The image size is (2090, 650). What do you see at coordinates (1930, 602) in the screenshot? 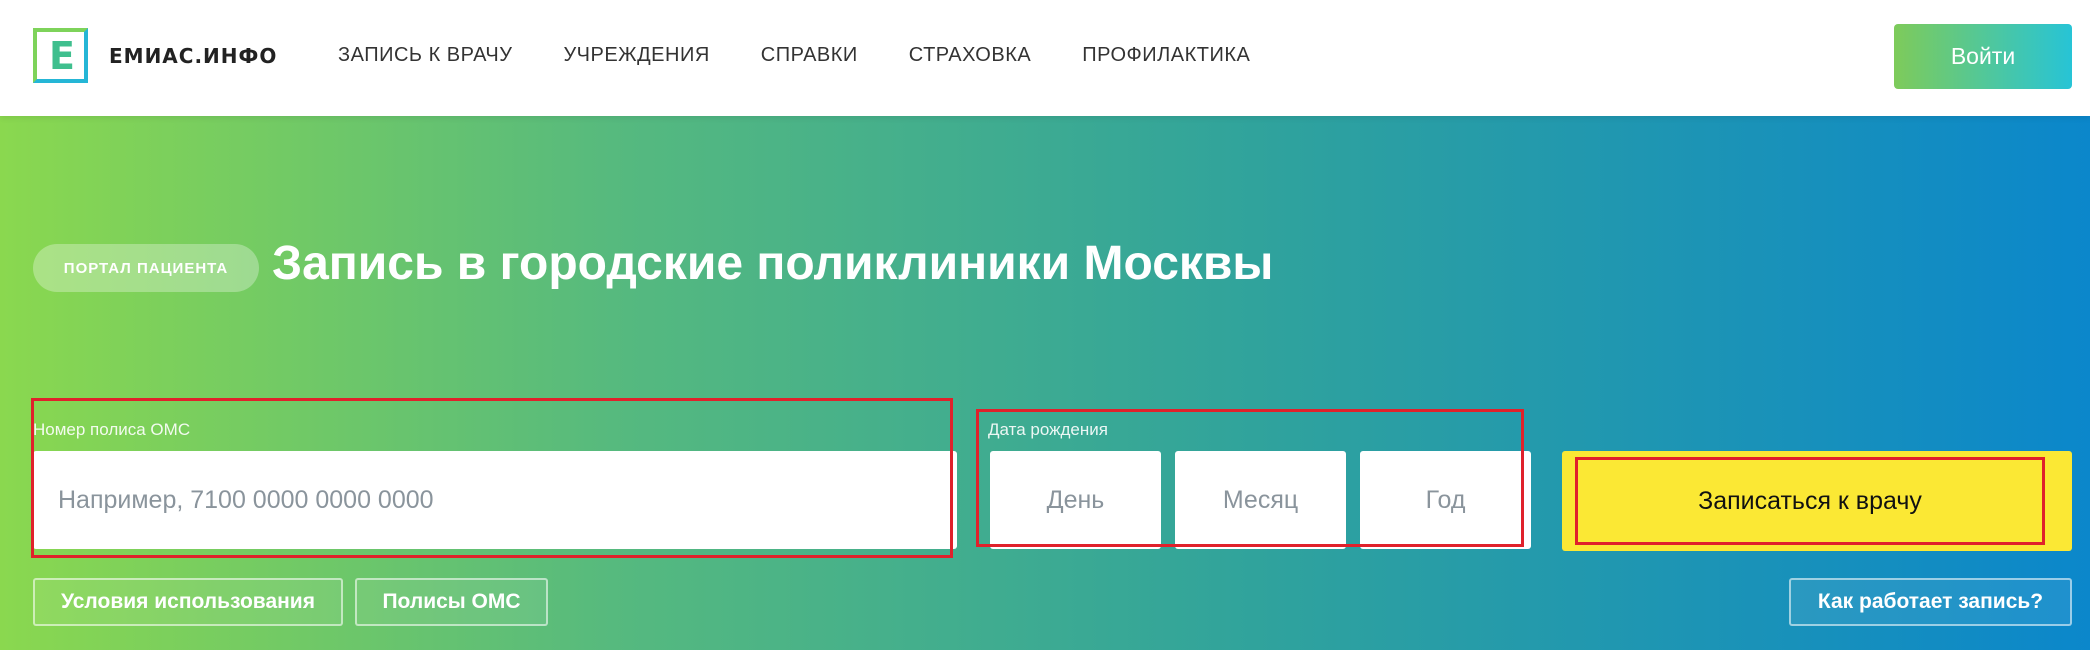
I see `how-booking-works-button: Как работает запись?` at bounding box center [1930, 602].